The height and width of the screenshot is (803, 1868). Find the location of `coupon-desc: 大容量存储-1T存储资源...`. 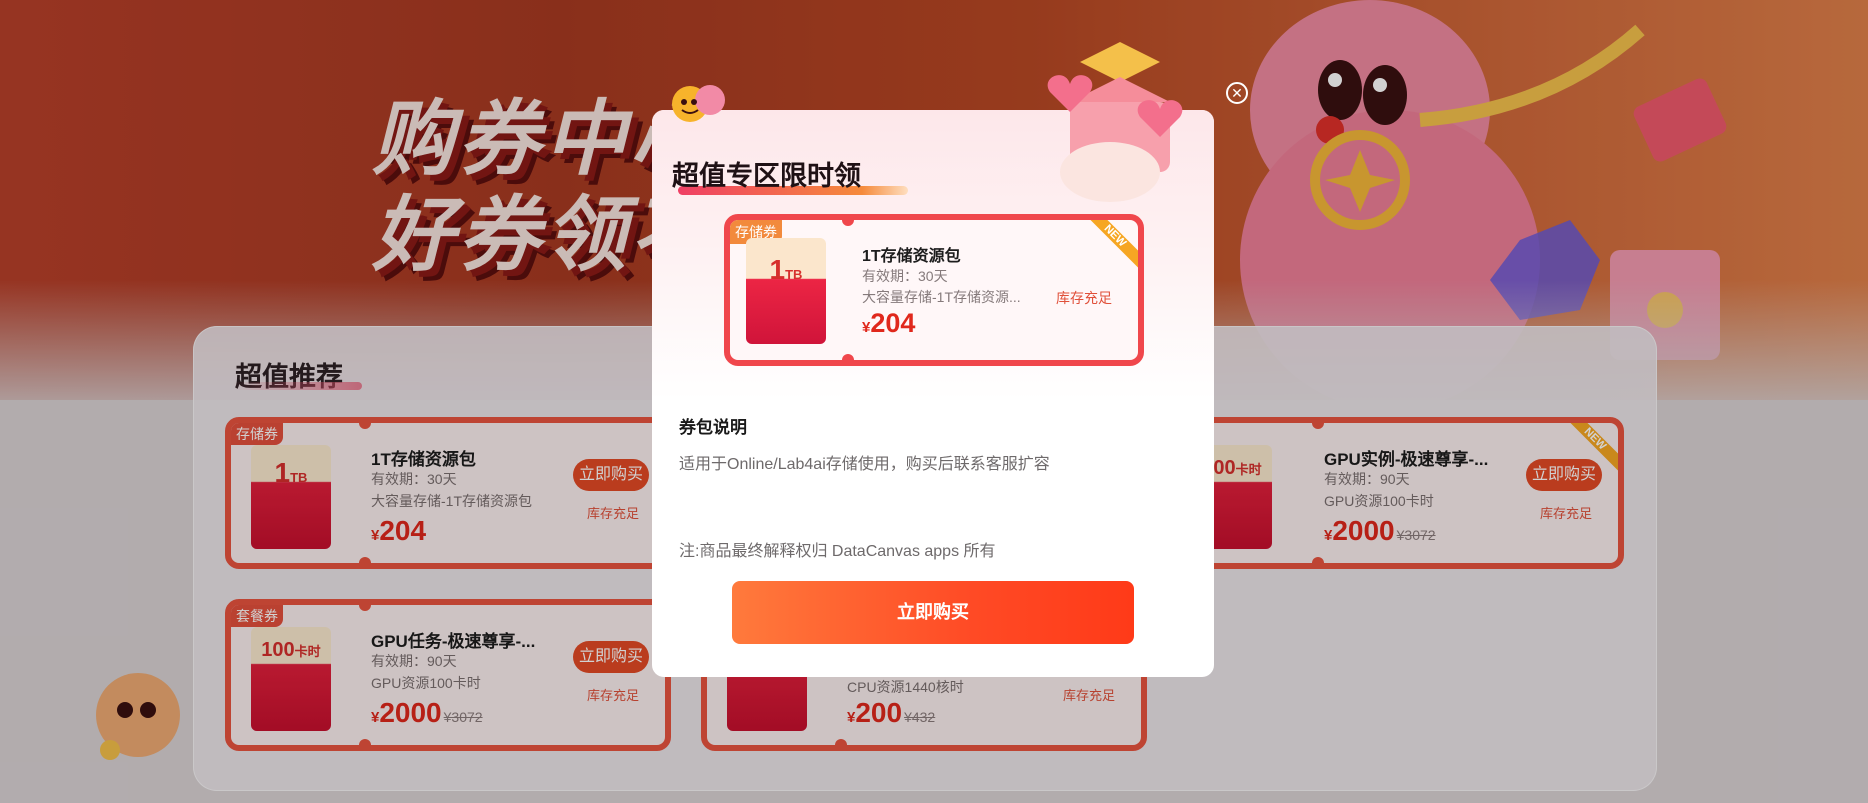

coupon-desc: 大容量存储-1T存储资源... is located at coordinates (941, 297).